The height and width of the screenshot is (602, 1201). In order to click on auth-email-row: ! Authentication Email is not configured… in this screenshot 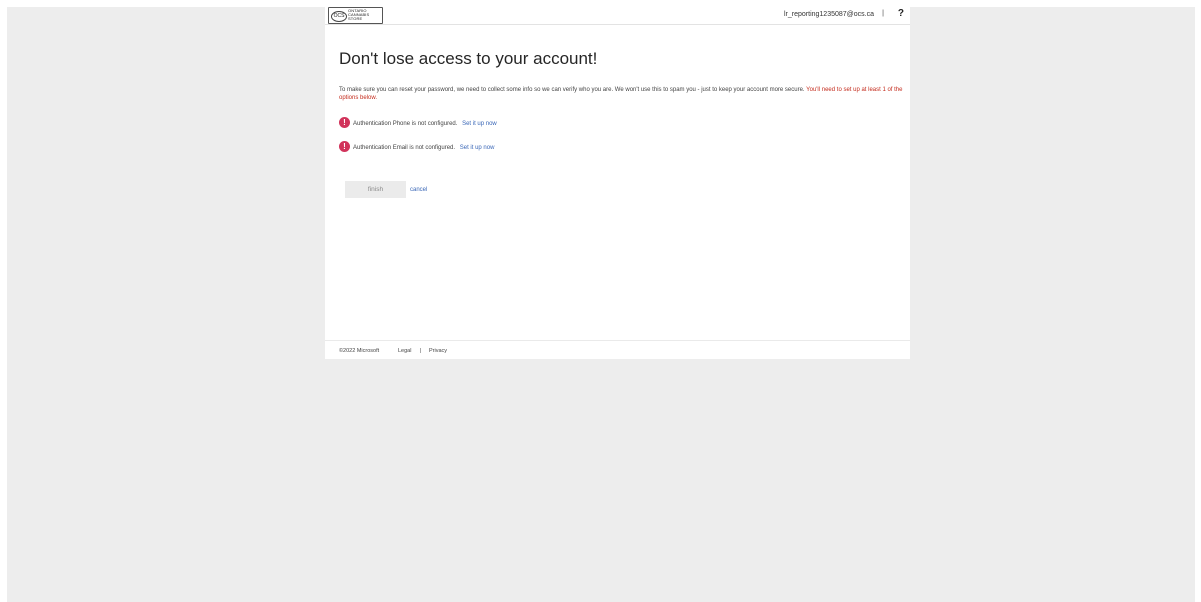, I will do `click(489, 147)`.